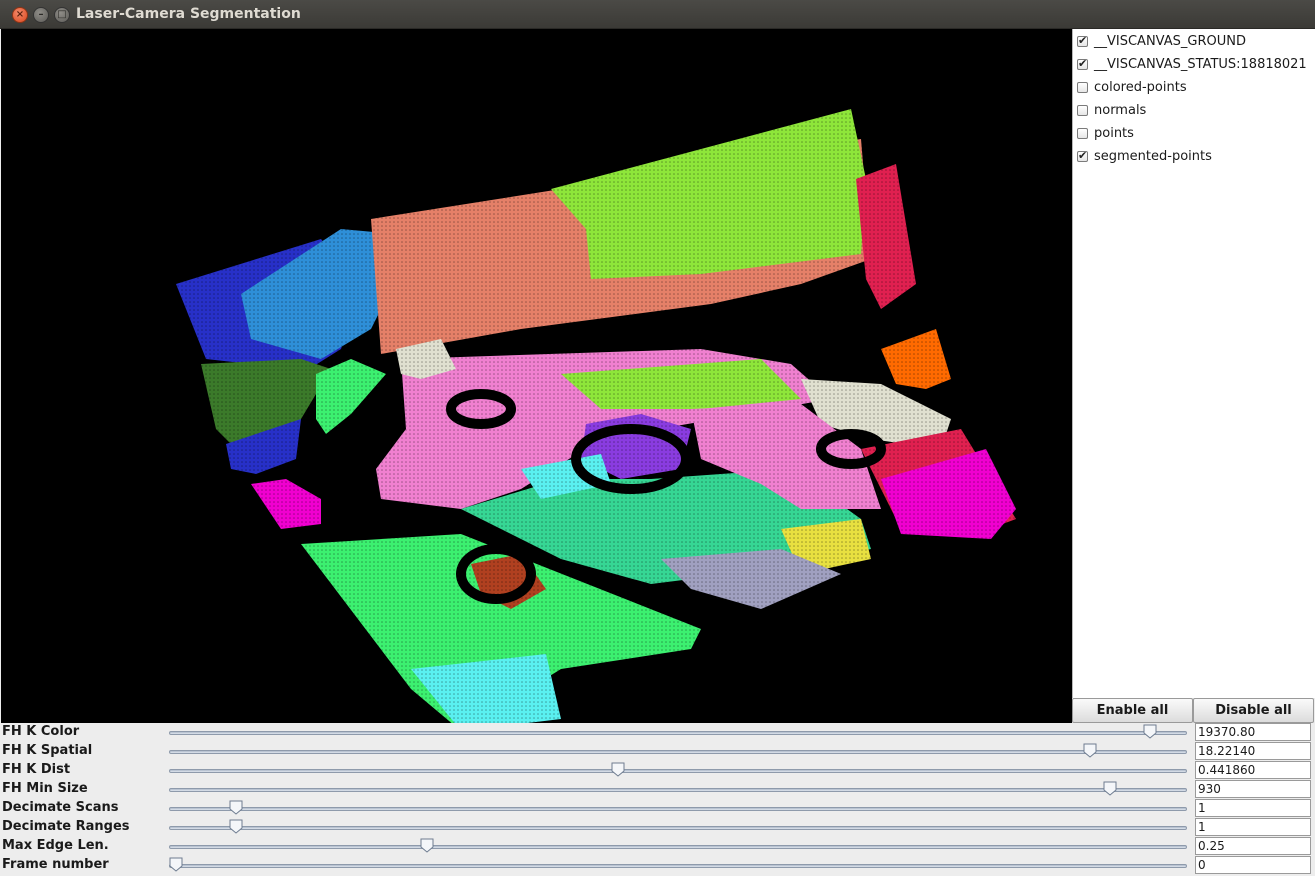  I want to click on layer-item: segmented-points, so click(1144, 156).